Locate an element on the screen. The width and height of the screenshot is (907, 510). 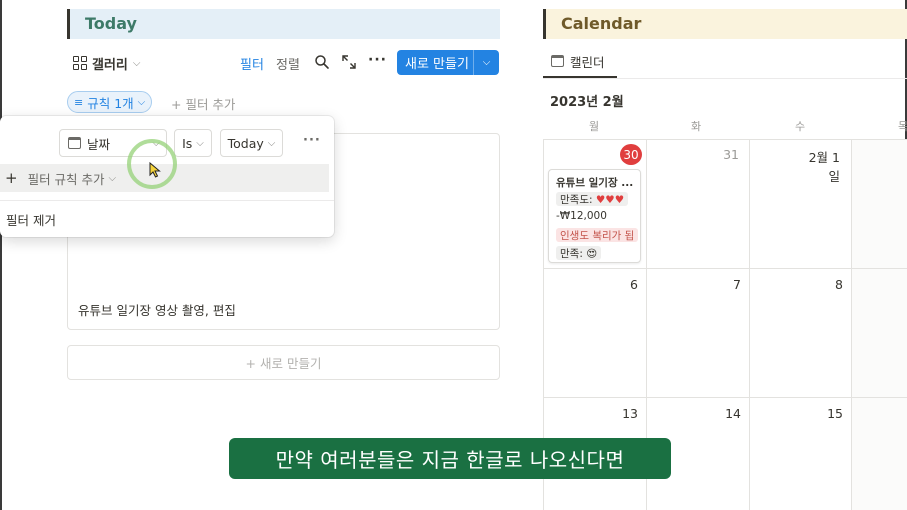
today-title: Today is located at coordinates (111, 23).